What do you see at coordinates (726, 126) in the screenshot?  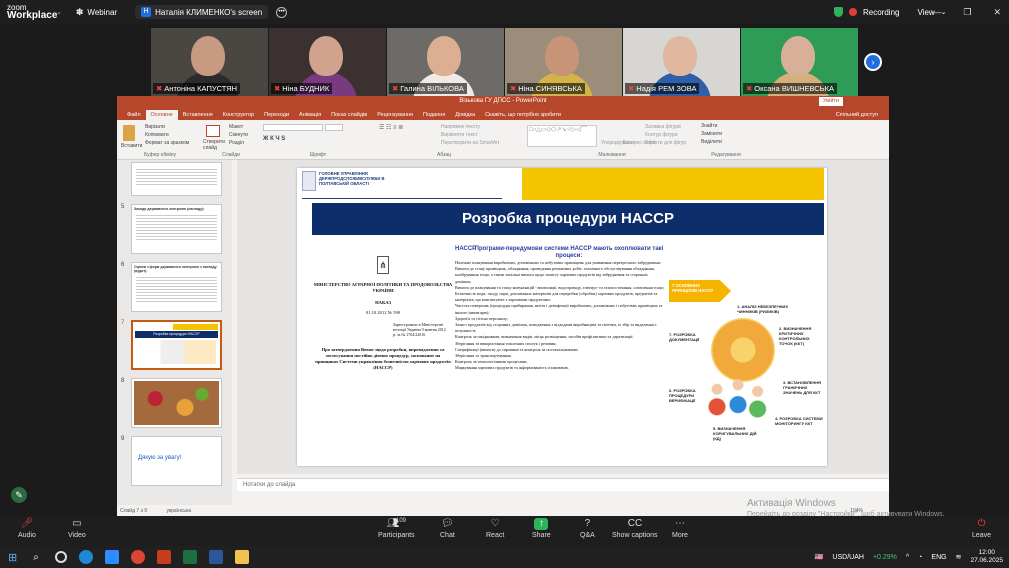 I see `find-button: Знайти` at bounding box center [726, 126].